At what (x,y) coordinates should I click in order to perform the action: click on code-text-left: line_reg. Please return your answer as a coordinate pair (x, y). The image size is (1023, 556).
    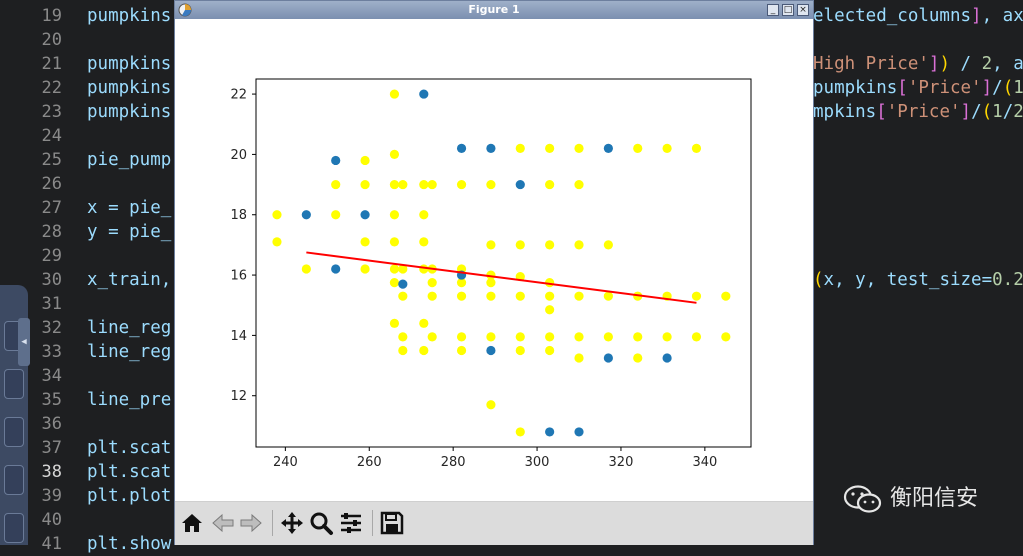
    Looking at the image, I should click on (129, 352).